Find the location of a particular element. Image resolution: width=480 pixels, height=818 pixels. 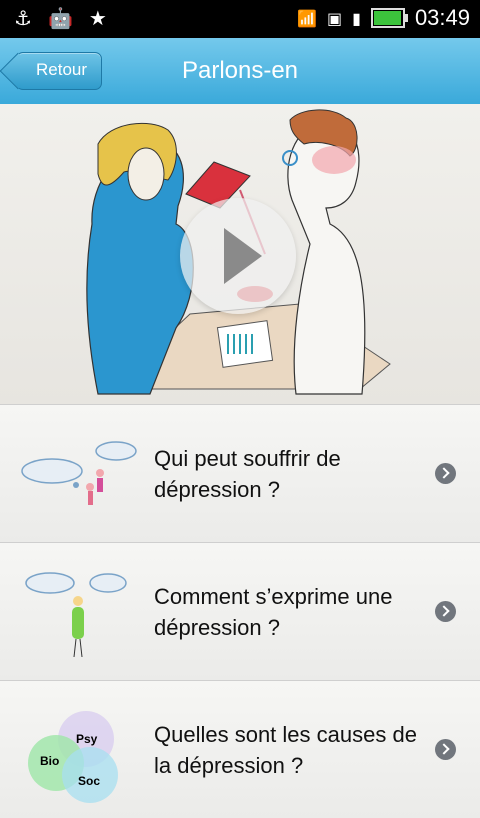

wifi-icon: 📶 is located at coordinates (307, 18).